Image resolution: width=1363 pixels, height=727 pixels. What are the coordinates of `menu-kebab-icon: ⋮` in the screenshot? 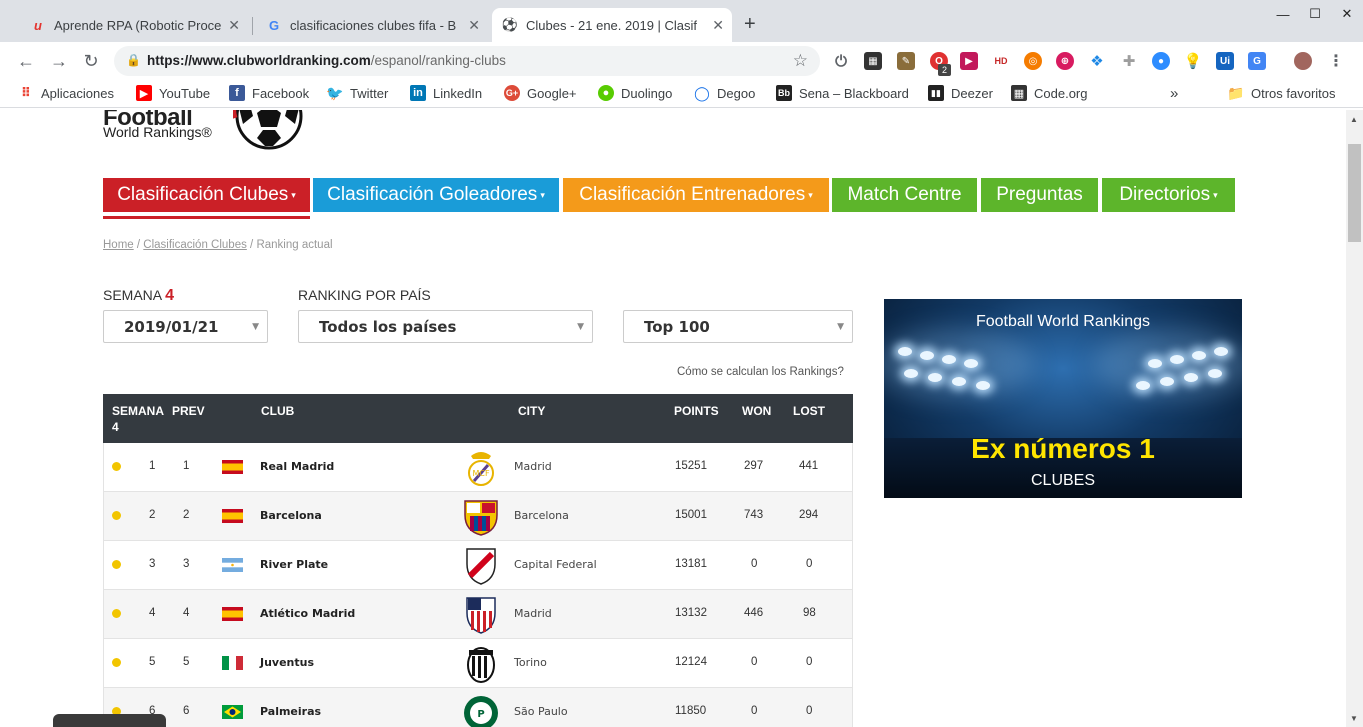 It's located at (1336, 61).